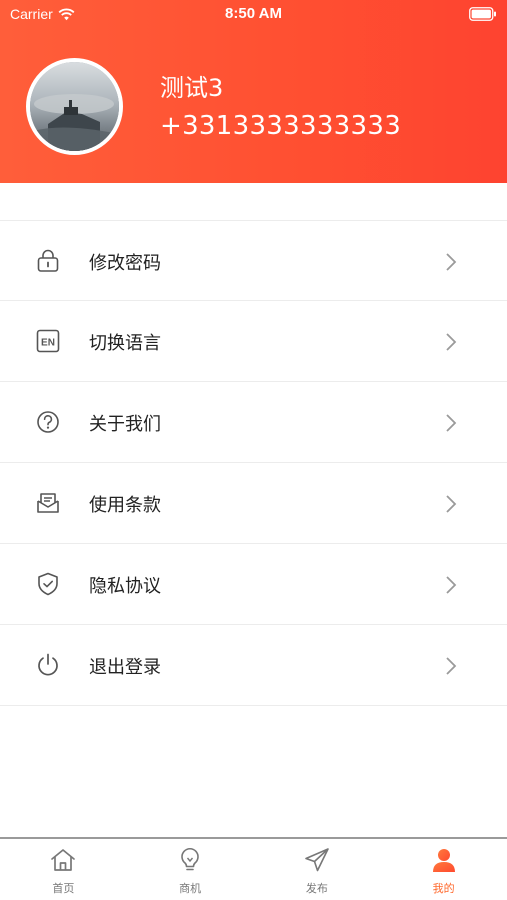 The width and height of the screenshot is (507, 900). I want to click on menu-item-change-password: 修改密码, so click(253, 260).